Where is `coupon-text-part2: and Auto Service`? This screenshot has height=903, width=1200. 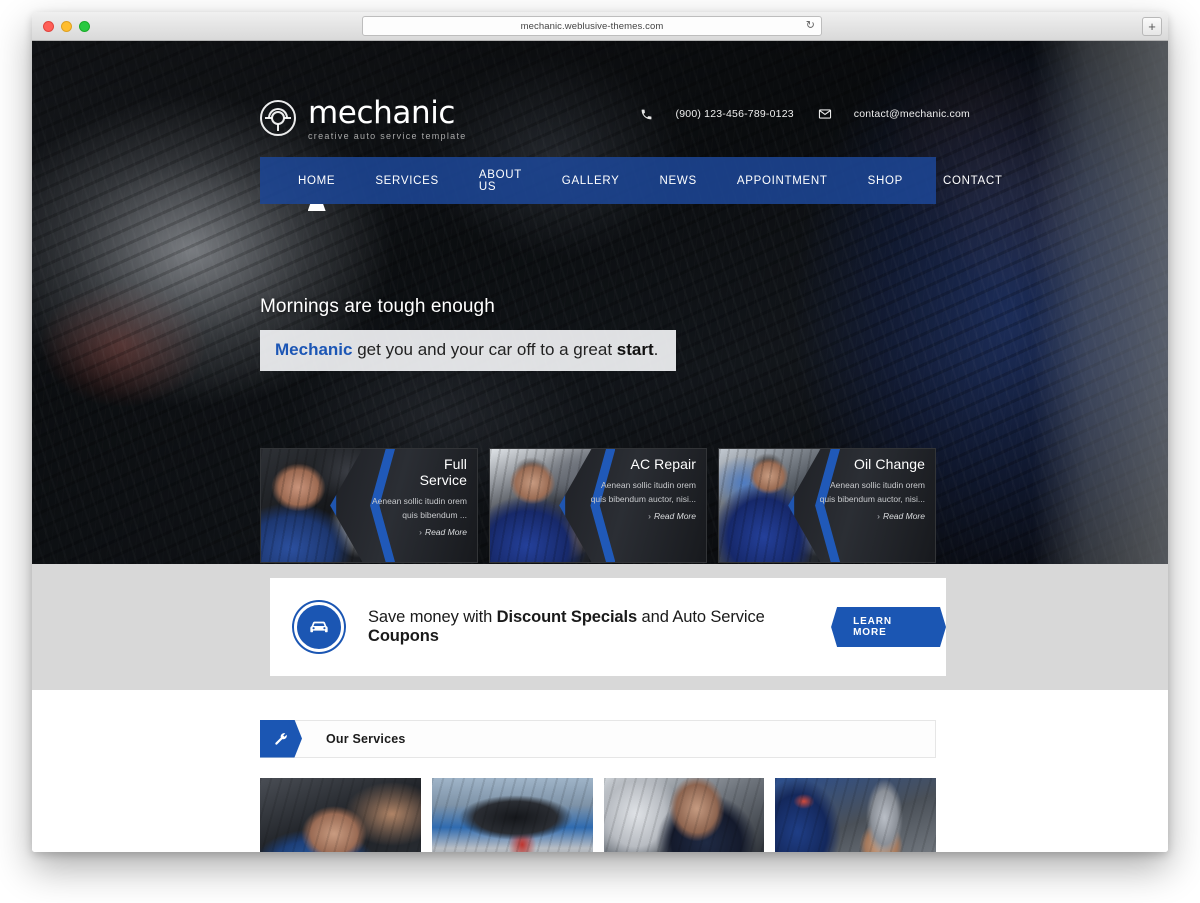 coupon-text-part2: and Auto Service is located at coordinates (701, 617).